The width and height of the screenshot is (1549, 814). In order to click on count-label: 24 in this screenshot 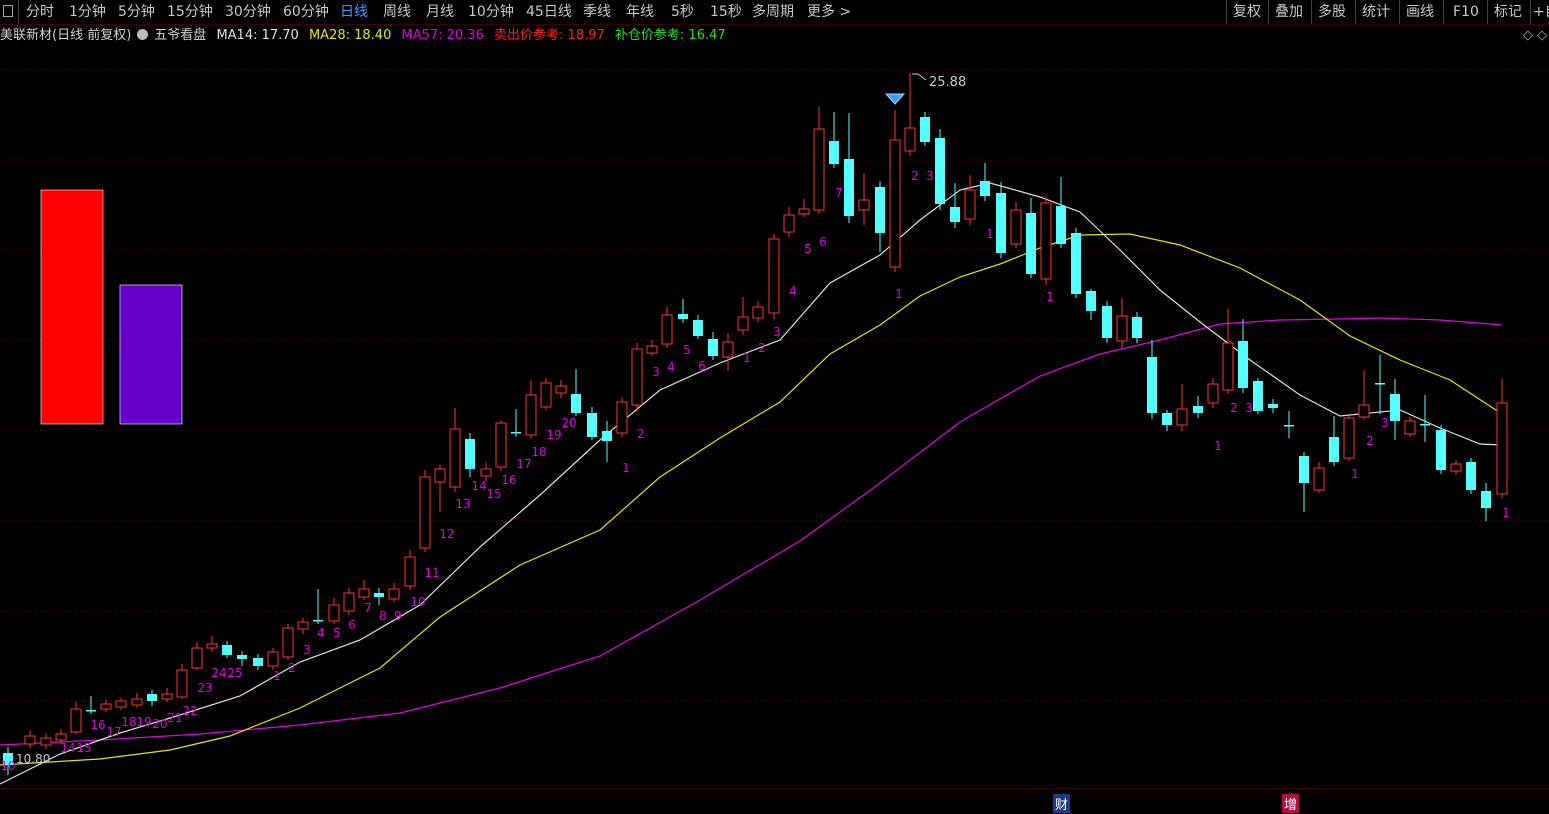, I will do `click(218, 673)`.